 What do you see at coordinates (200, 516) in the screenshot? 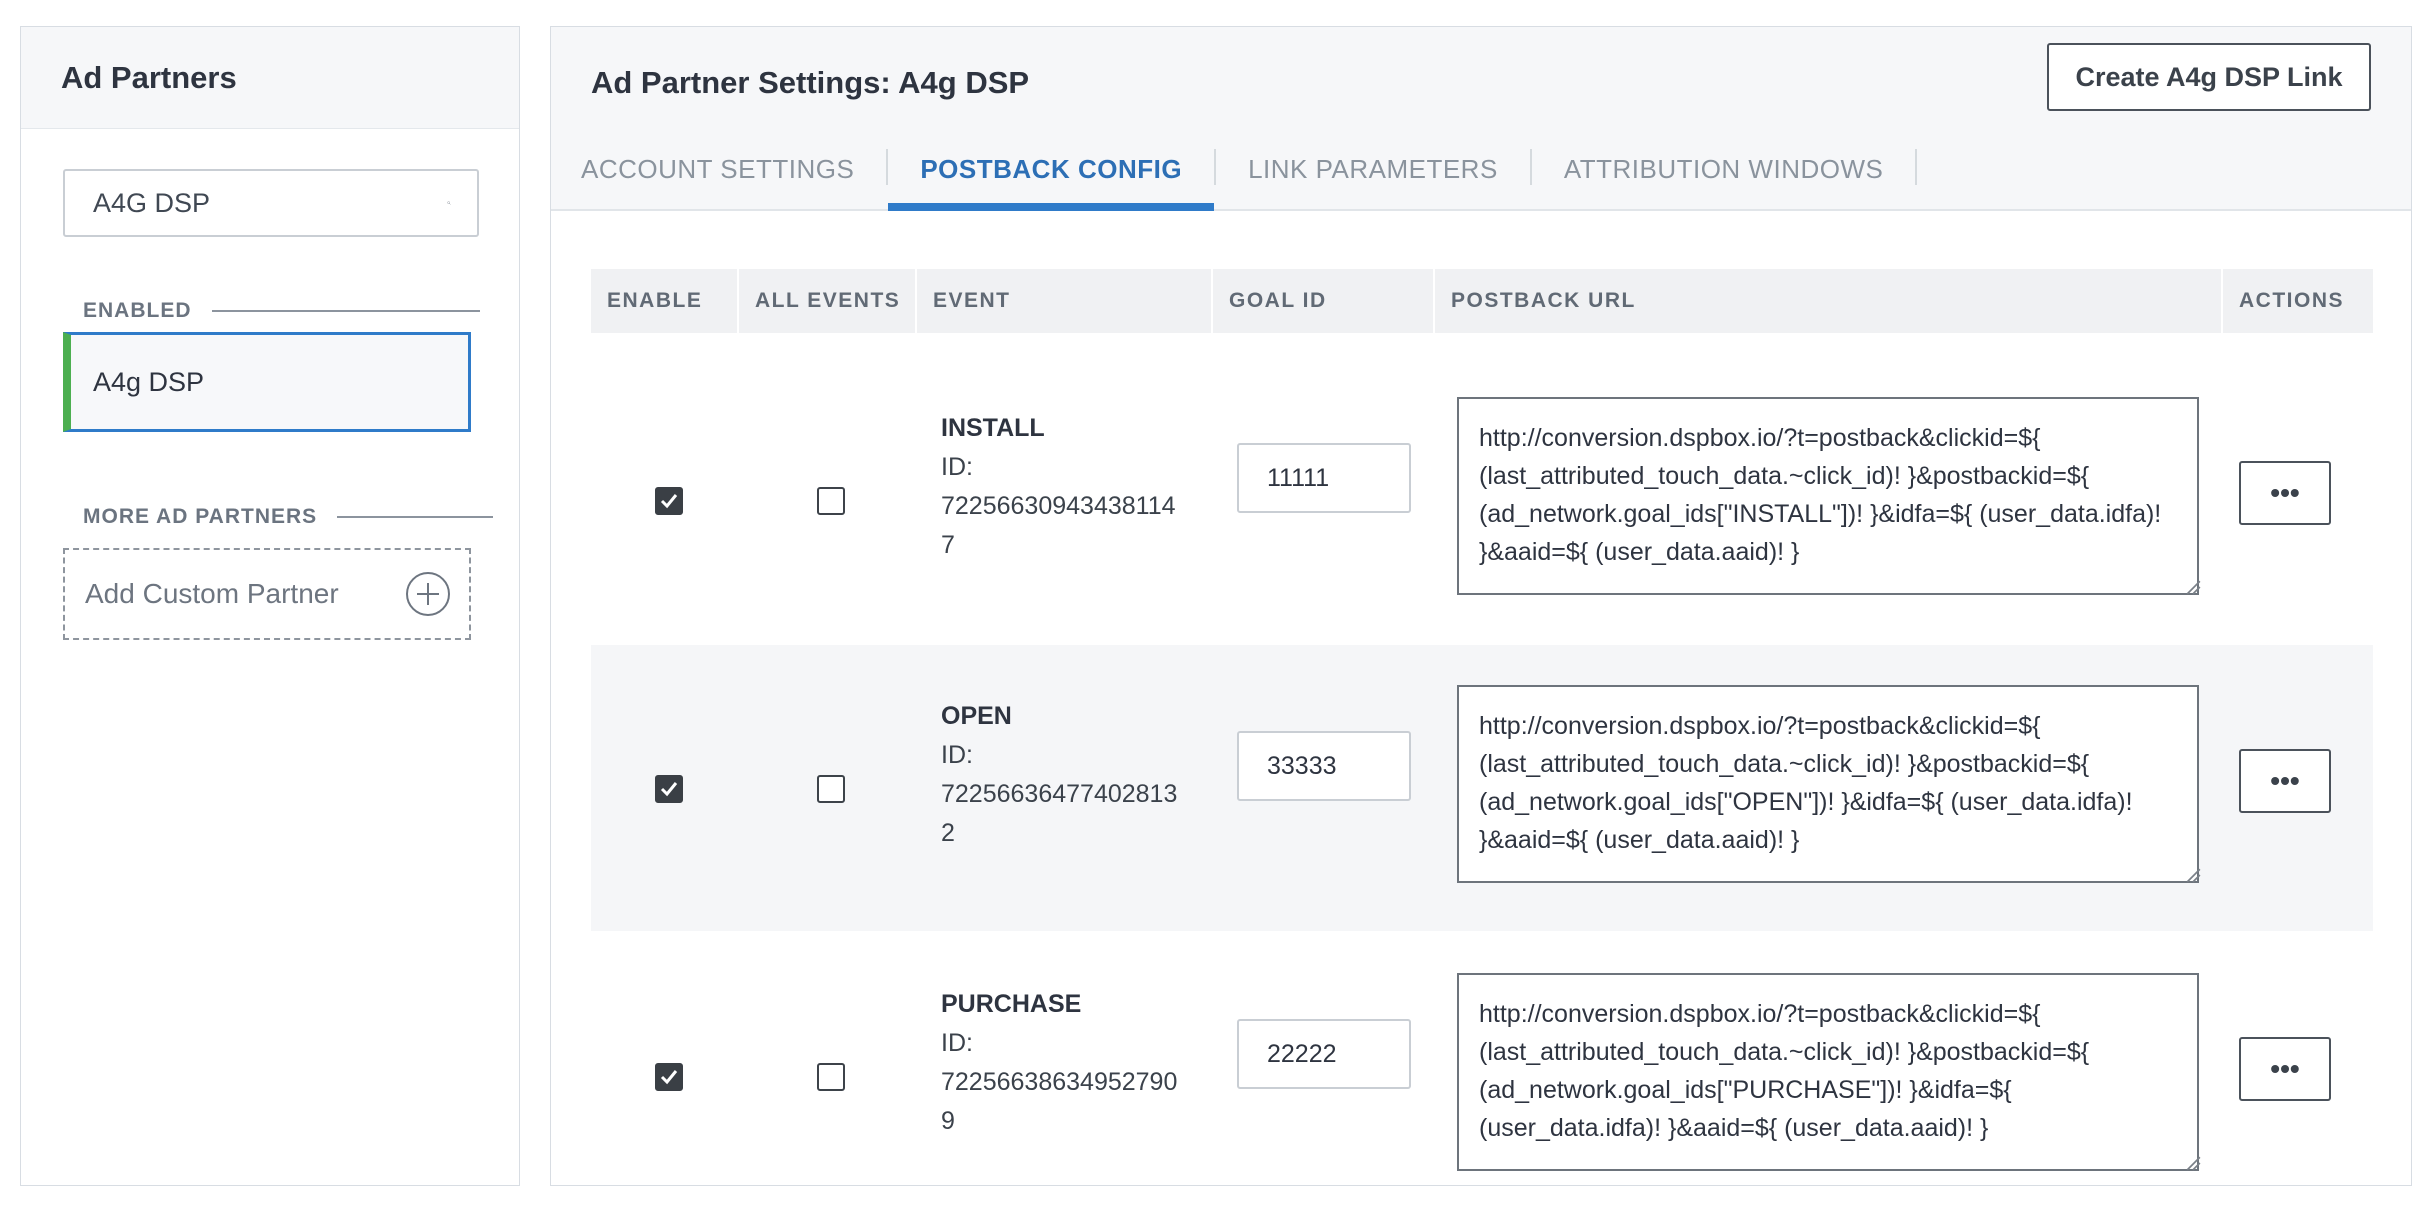
I see `more-partners-label: MORE AD PARTNERS` at bounding box center [200, 516].